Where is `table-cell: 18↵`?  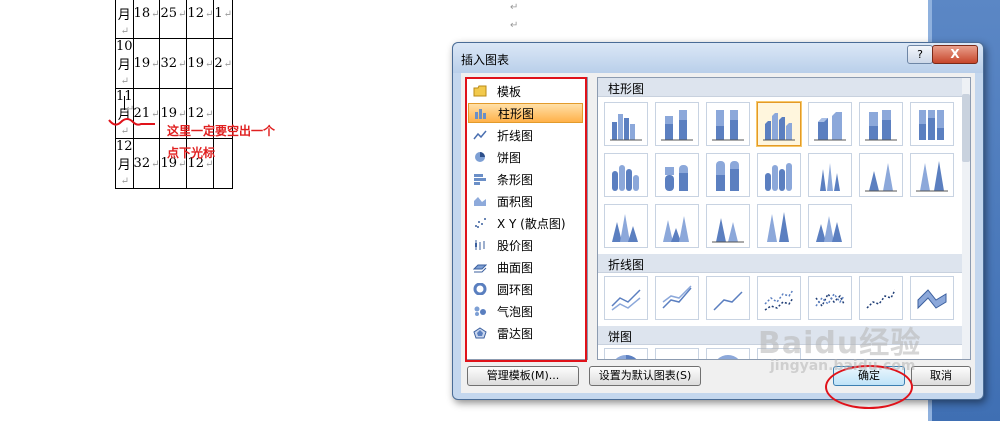 table-cell: 18↵ is located at coordinates (146, 19).